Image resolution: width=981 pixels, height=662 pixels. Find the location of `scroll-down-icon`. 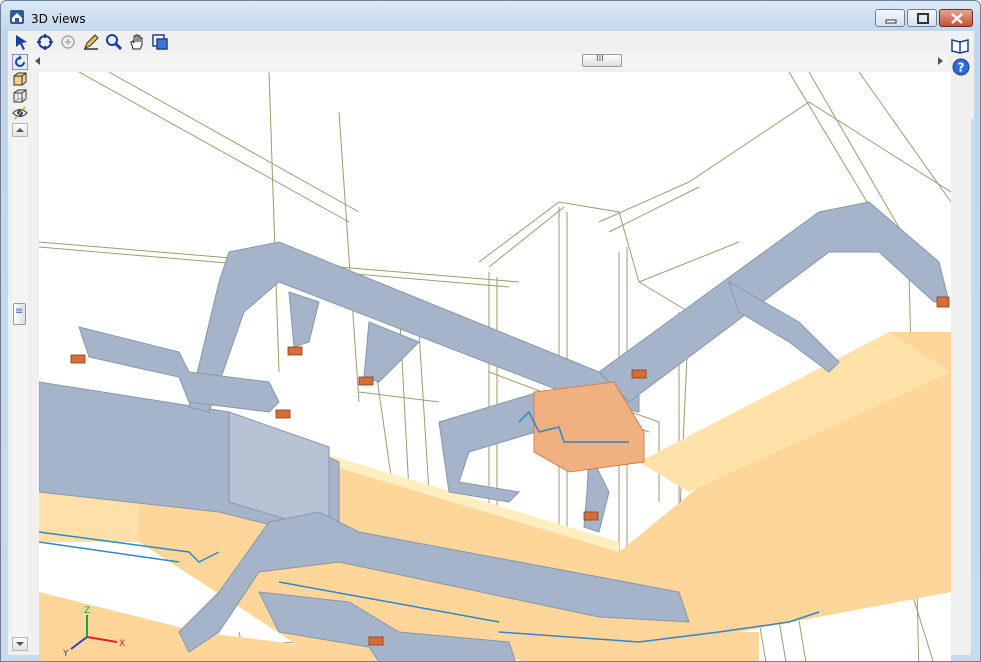

scroll-down-icon is located at coordinates (20, 644).